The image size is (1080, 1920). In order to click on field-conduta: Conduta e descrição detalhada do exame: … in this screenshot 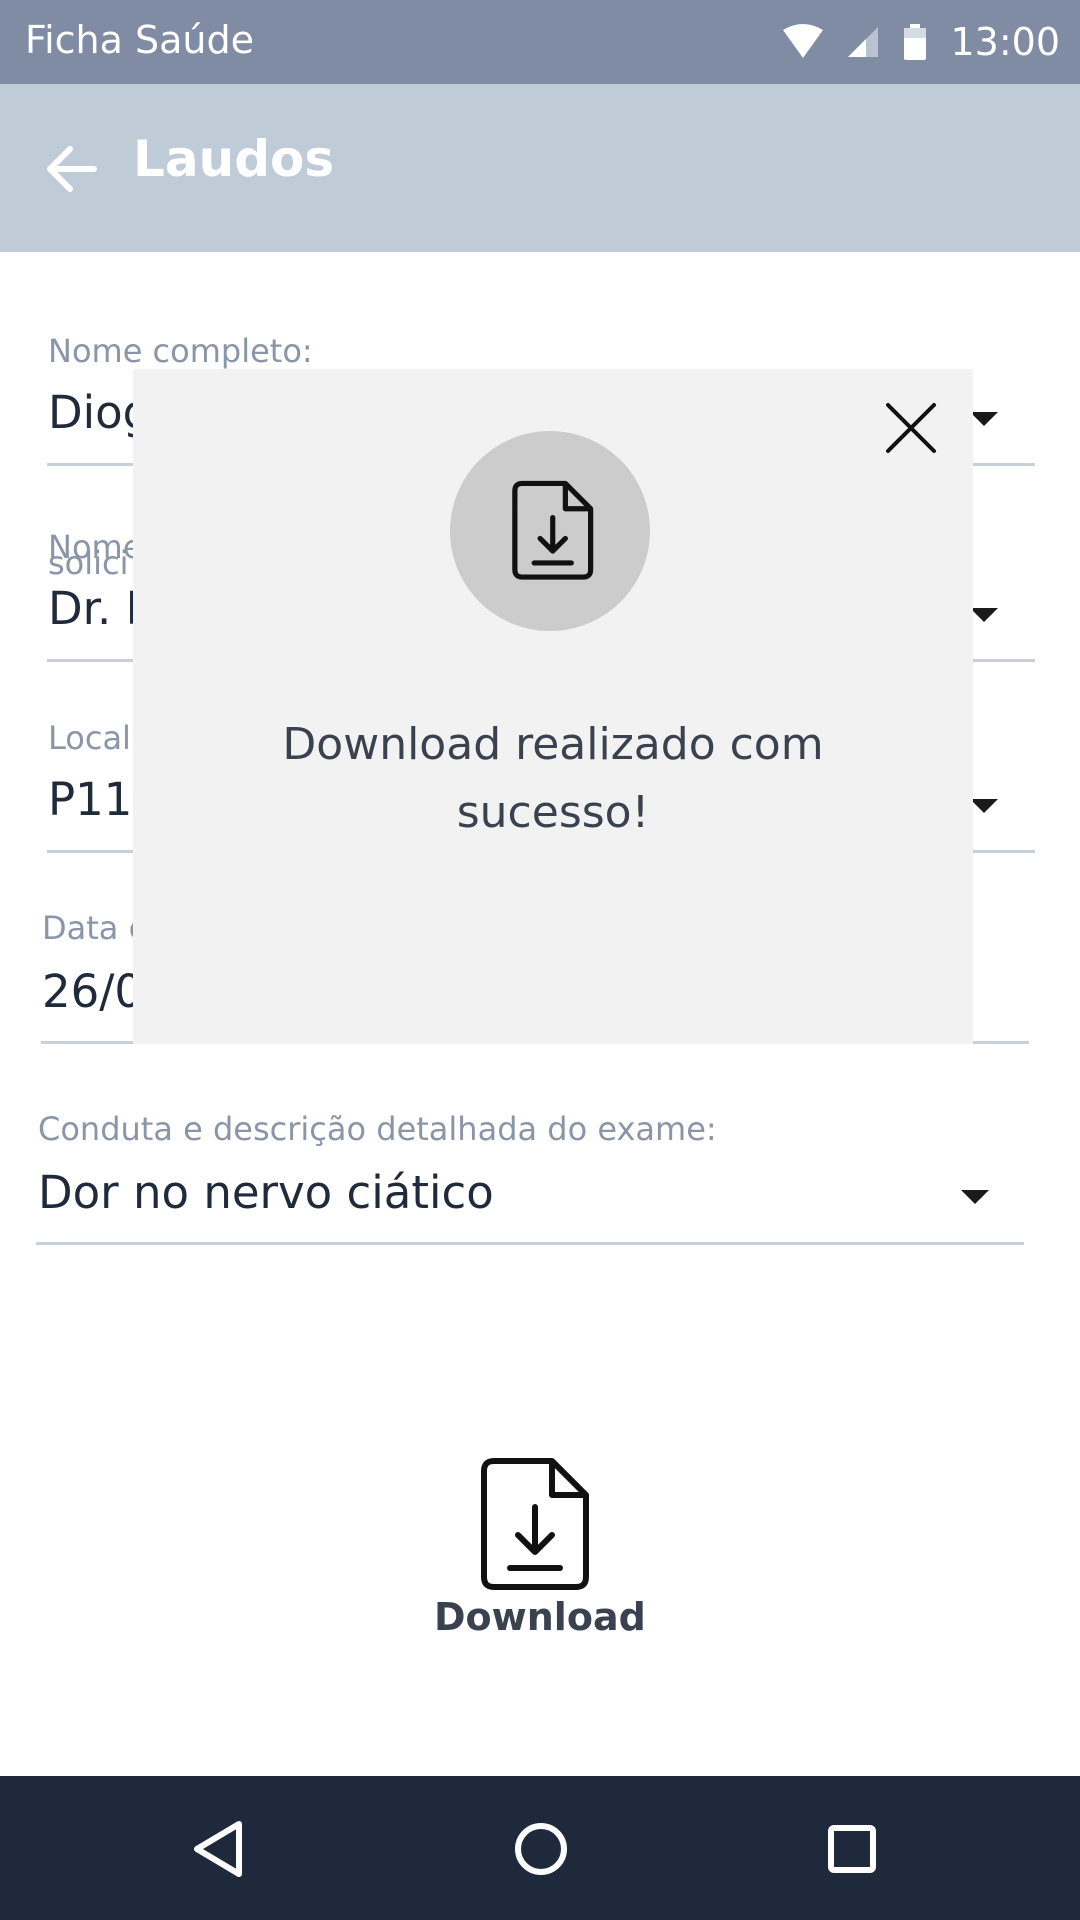, I will do `click(540, 1183)`.